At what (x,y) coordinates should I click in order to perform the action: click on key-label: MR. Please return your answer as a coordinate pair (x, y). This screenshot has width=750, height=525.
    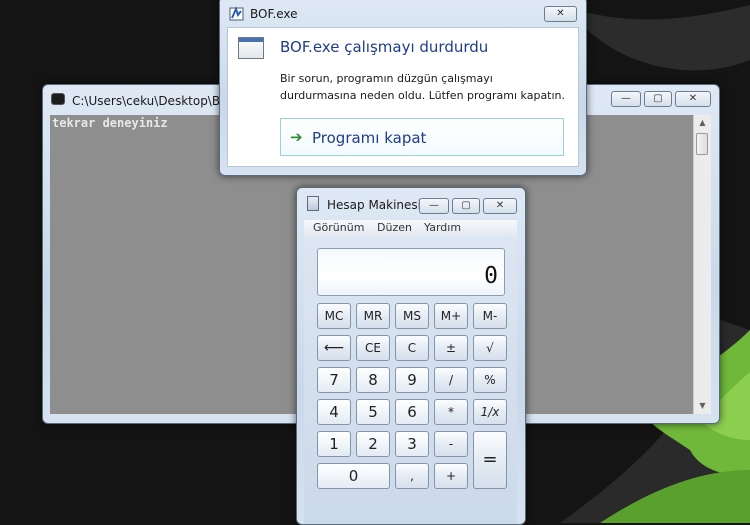
    Looking at the image, I should click on (373, 316).